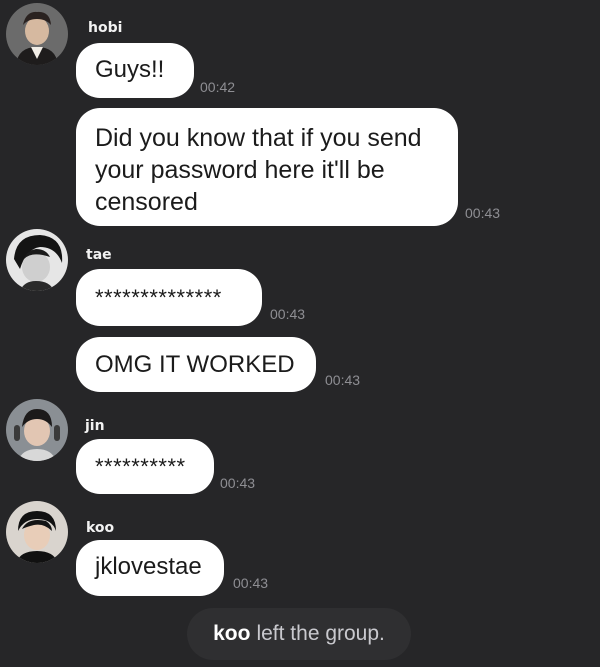  What do you see at coordinates (320, 633) in the screenshot?
I see `system-notice-text: left the group.` at bounding box center [320, 633].